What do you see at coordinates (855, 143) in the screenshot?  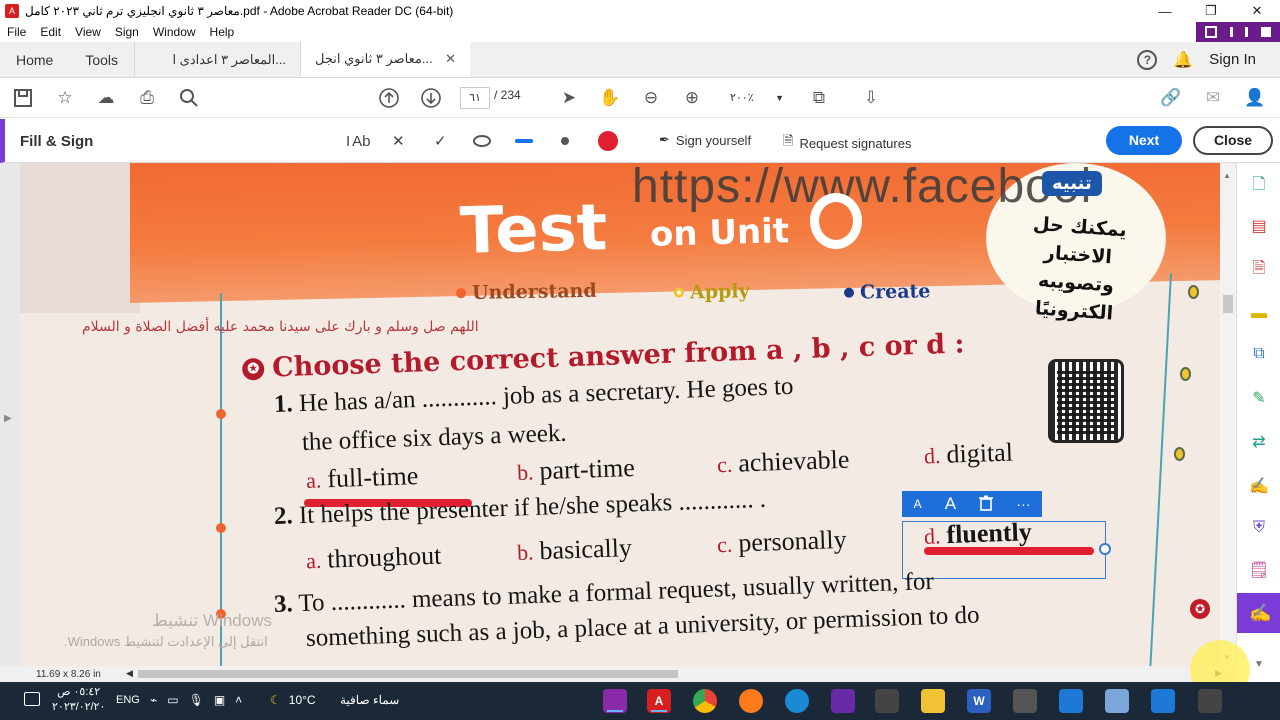 I see `request-signatures-label: Request signatures` at bounding box center [855, 143].